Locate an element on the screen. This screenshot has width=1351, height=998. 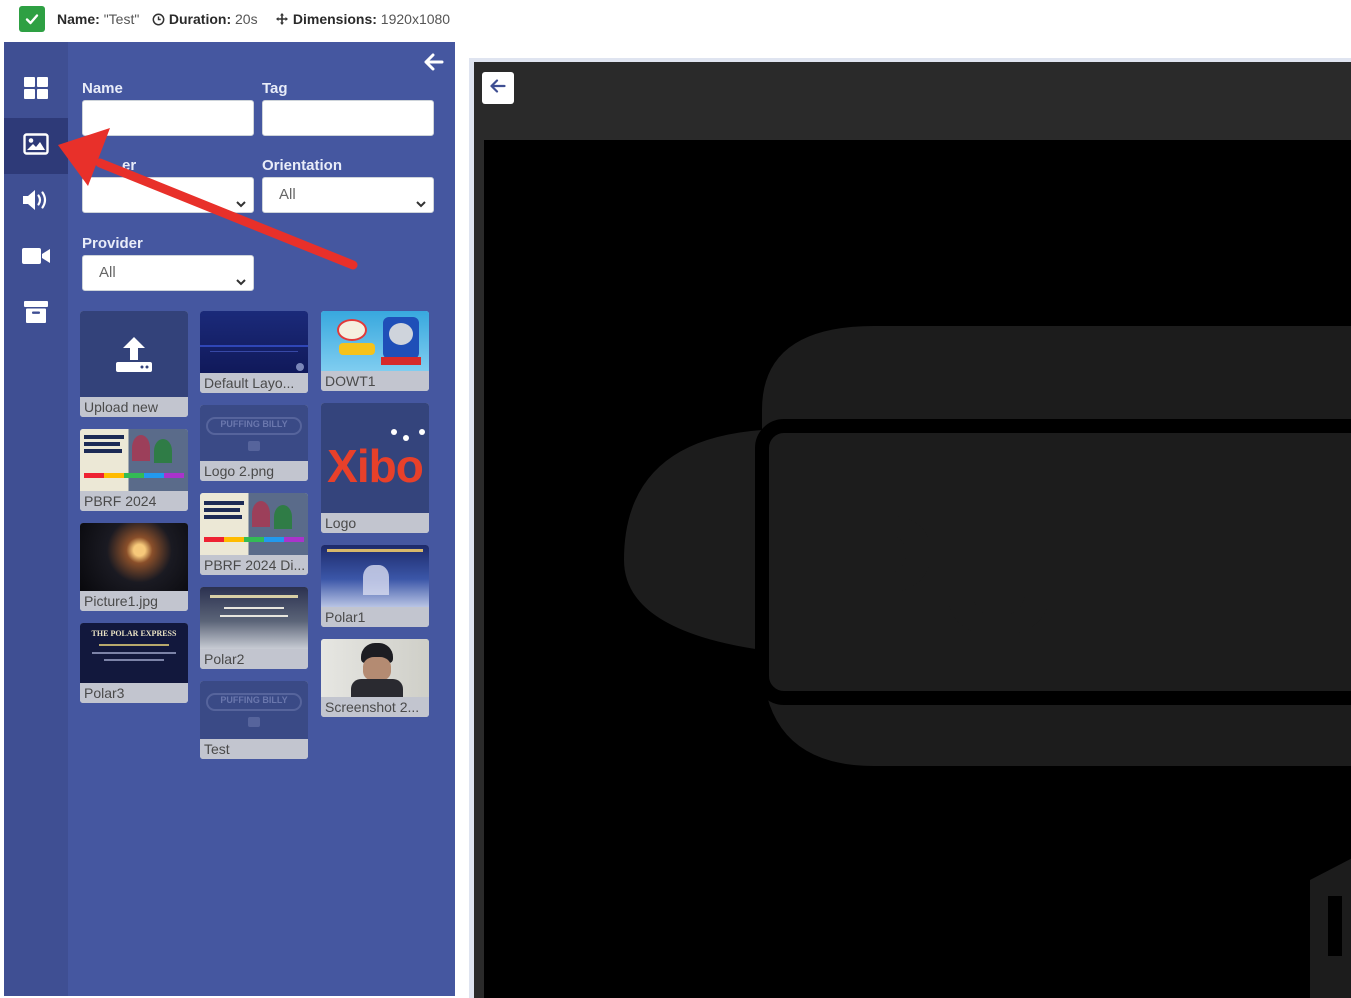
thumbnail-text: THE POLAR EXPRESS is located at coordinates (134, 633).